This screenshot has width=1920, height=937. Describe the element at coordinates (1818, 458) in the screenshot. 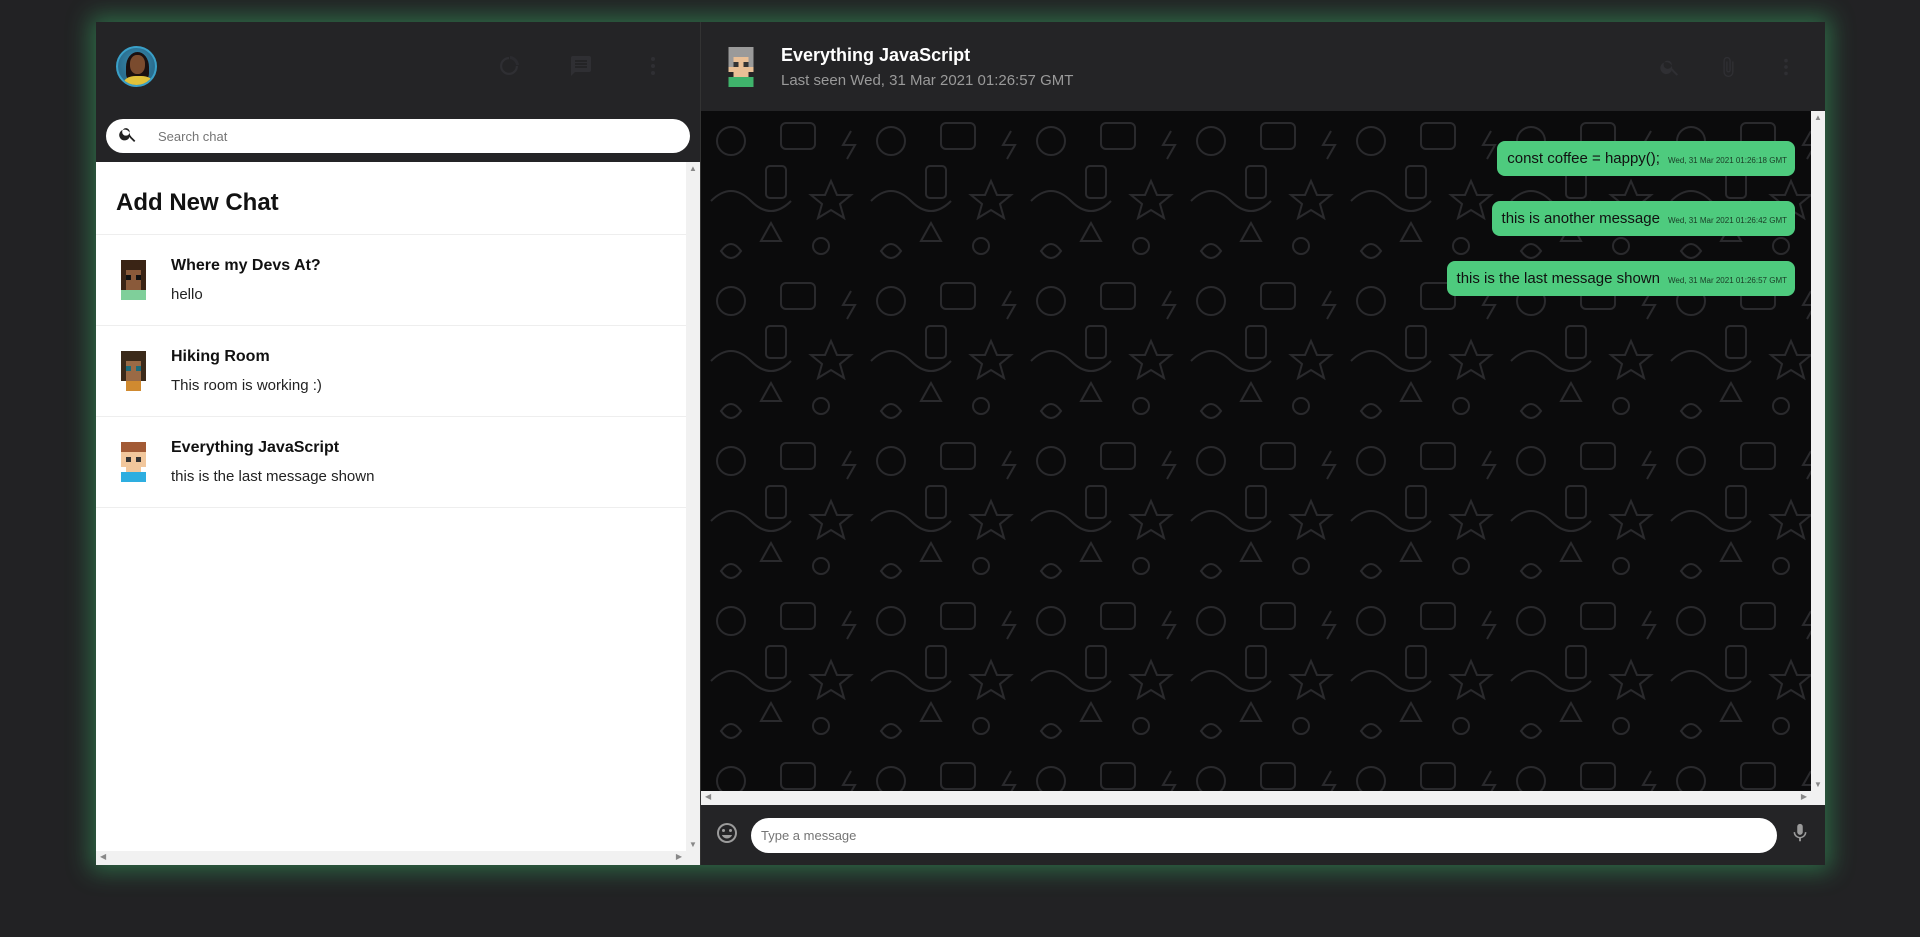

I see `chat-vertical-scrollbar: ▲ ▼` at that location.